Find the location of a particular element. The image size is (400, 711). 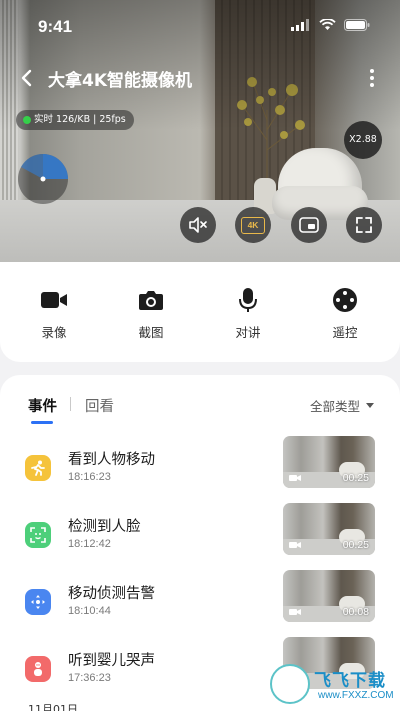

baby-glyph is located at coordinates (38, 669).